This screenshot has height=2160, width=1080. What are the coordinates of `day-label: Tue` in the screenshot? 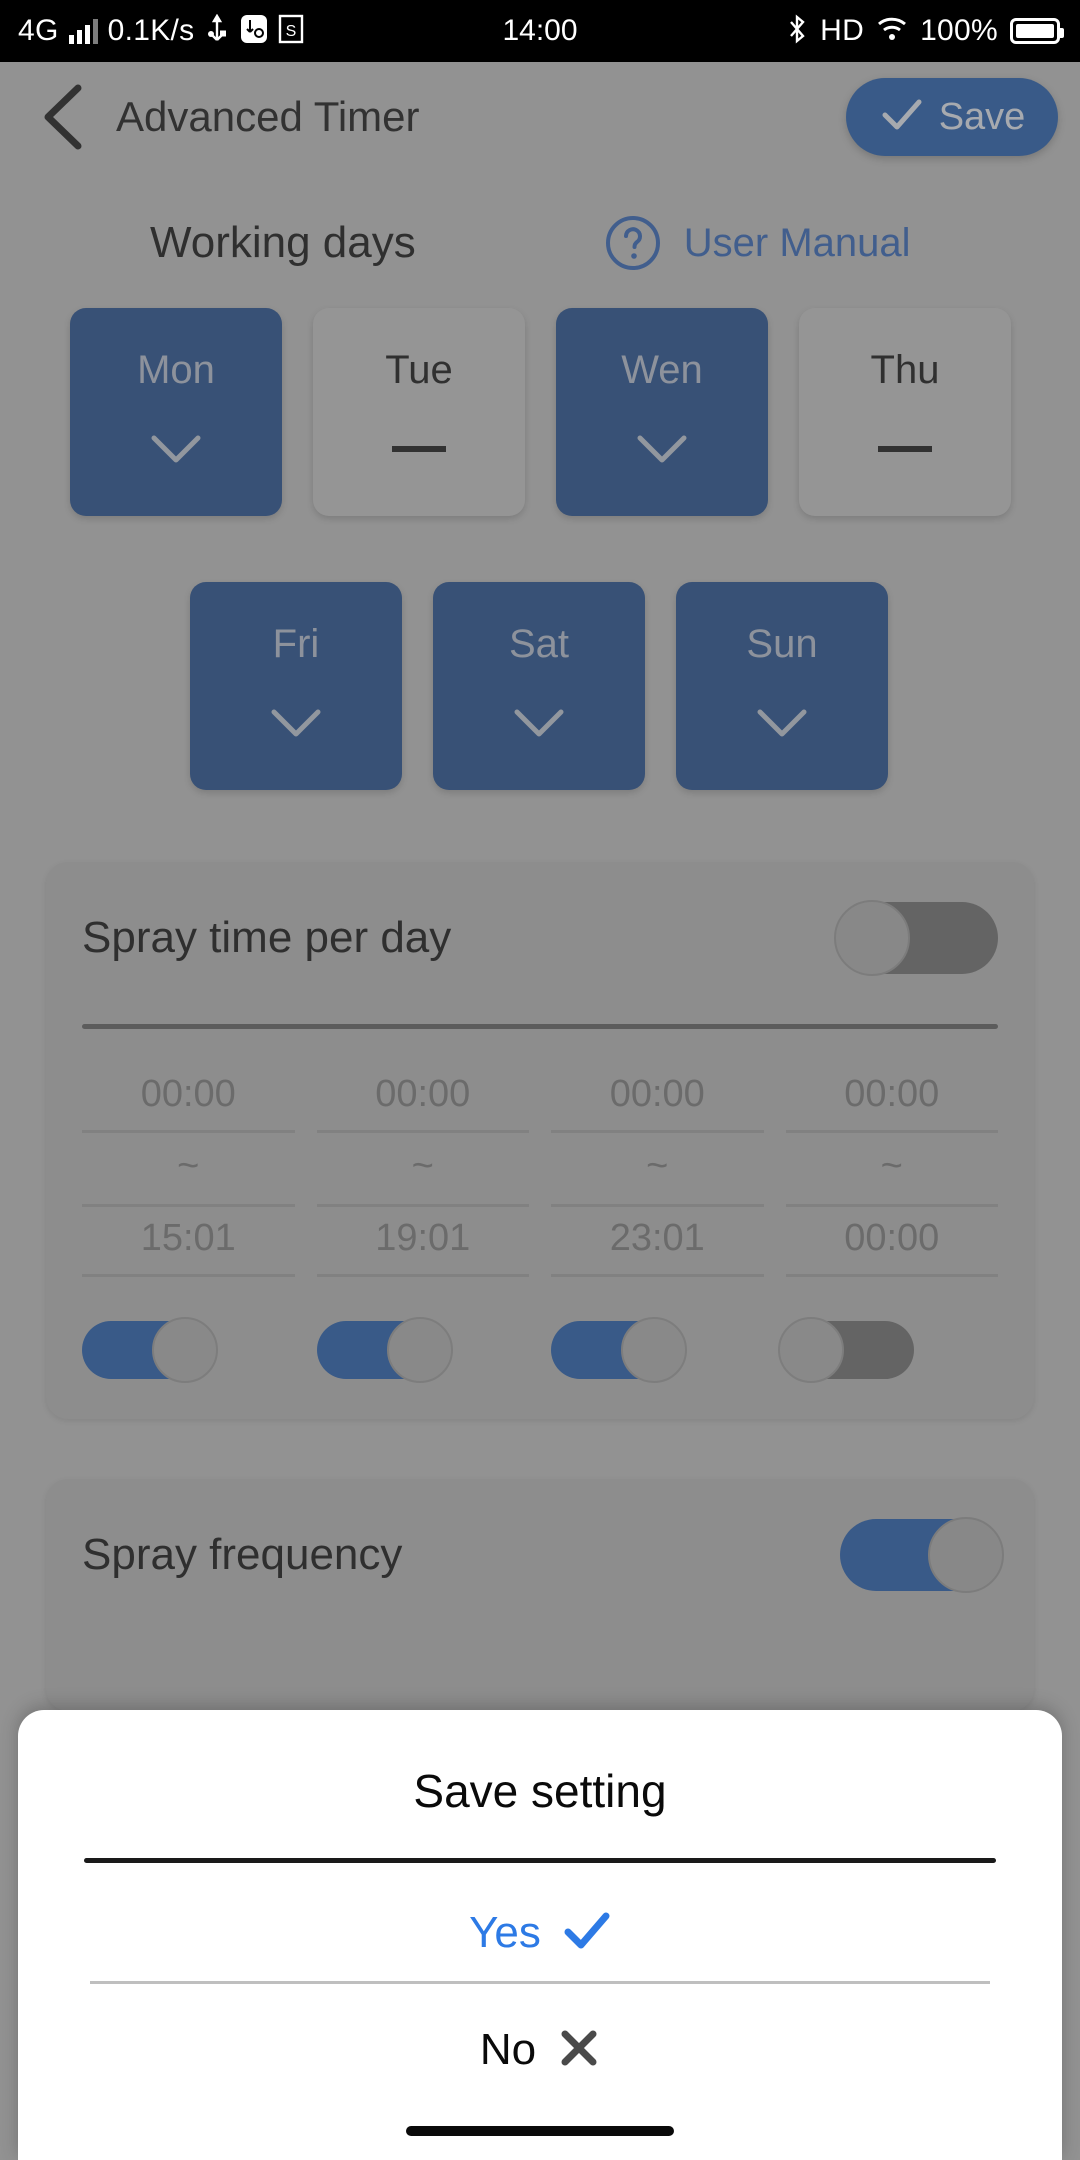 It's located at (419, 369).